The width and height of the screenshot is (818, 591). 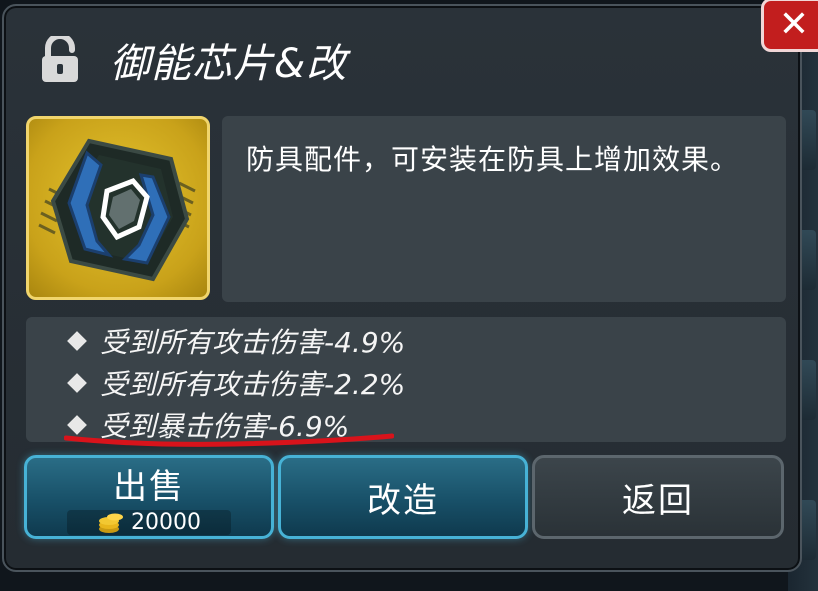 I want to click on stat-line: 受到所有攻击伤害-4.9%, so click(x=236, y=341).